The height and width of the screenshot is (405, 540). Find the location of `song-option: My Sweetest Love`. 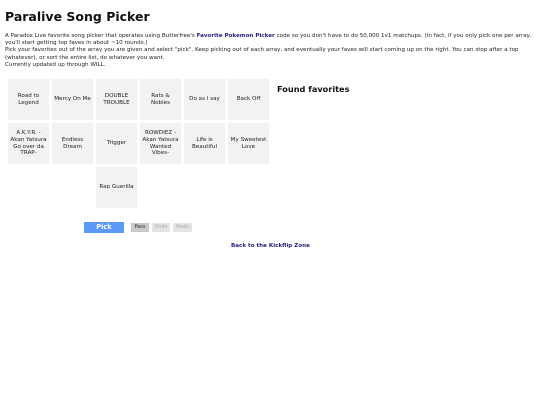

song-option: My Sweetest Love is located at coordinates (248, 143).